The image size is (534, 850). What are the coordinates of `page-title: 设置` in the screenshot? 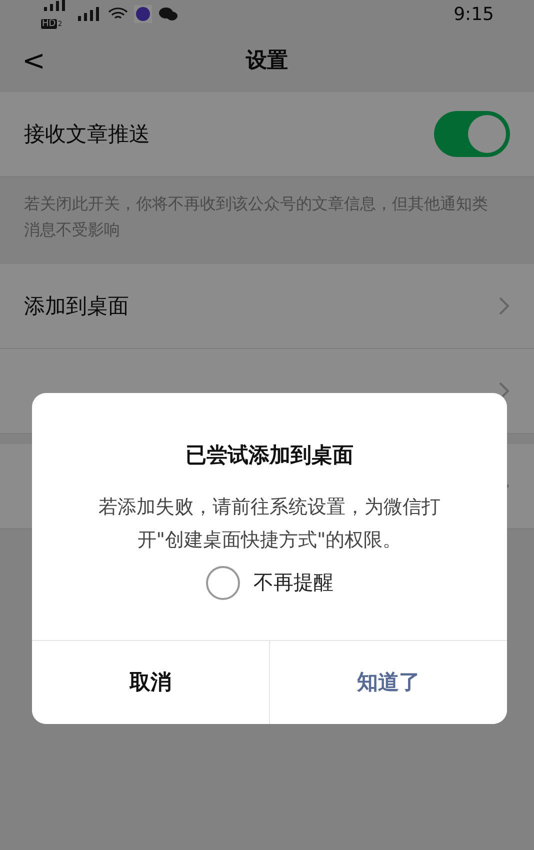 It's located at (267, 60).